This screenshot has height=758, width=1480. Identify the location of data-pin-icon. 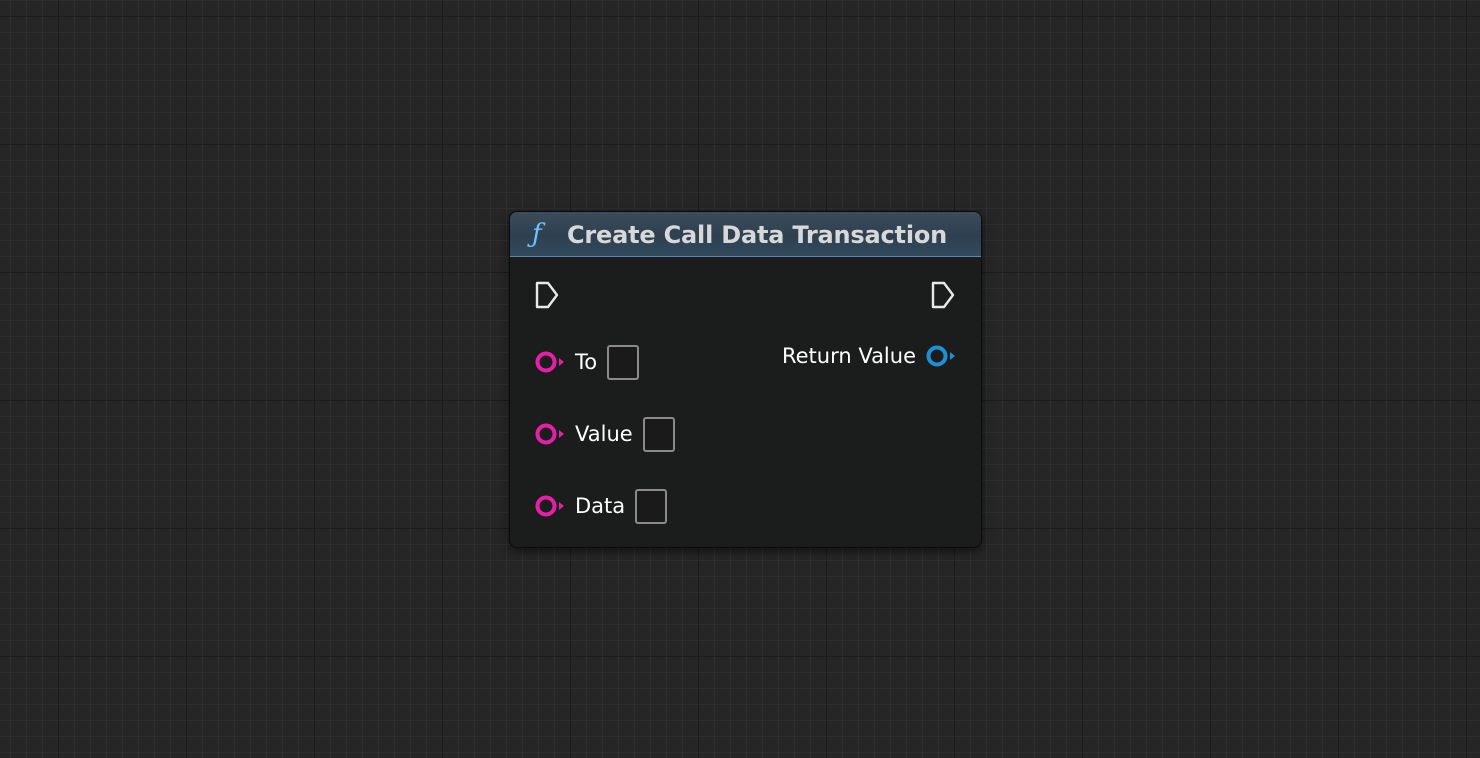
(550, 506).